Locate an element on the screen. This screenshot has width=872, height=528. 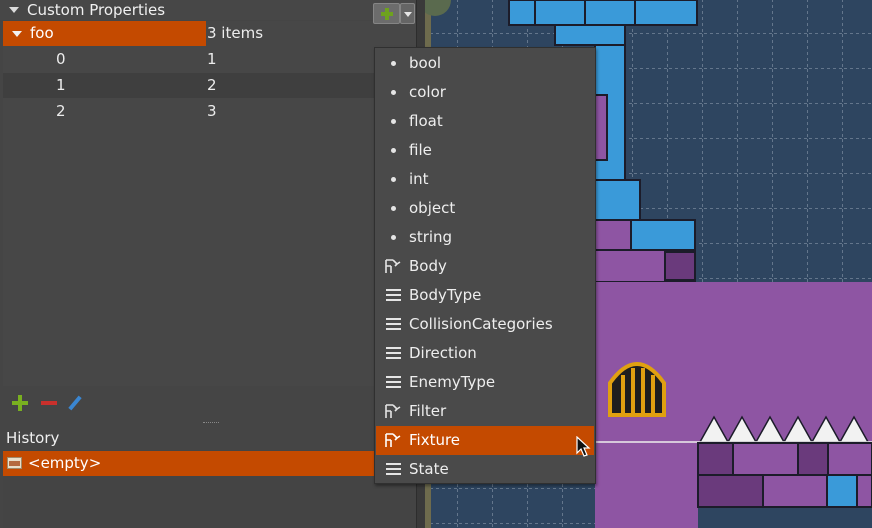
history-entry-label: <empty> is located at coordinates (65, 463).